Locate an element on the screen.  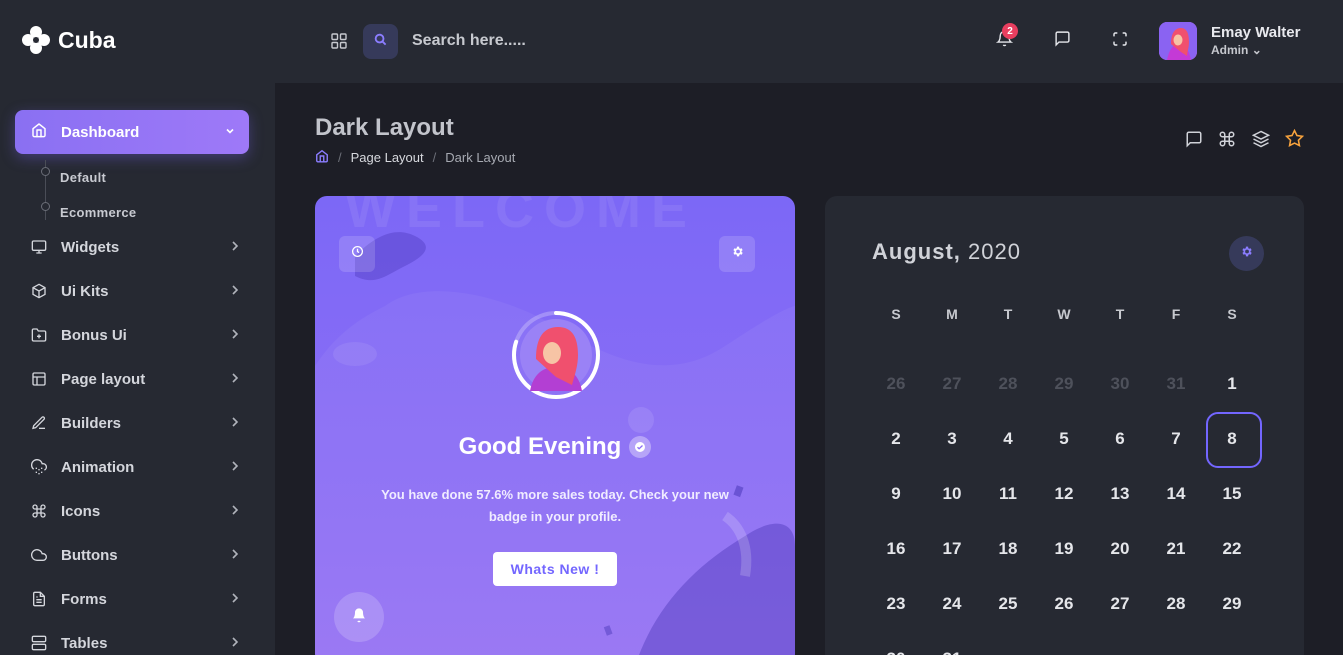
sidebar-item-icons: Icons is located at coordinates (137, 511).